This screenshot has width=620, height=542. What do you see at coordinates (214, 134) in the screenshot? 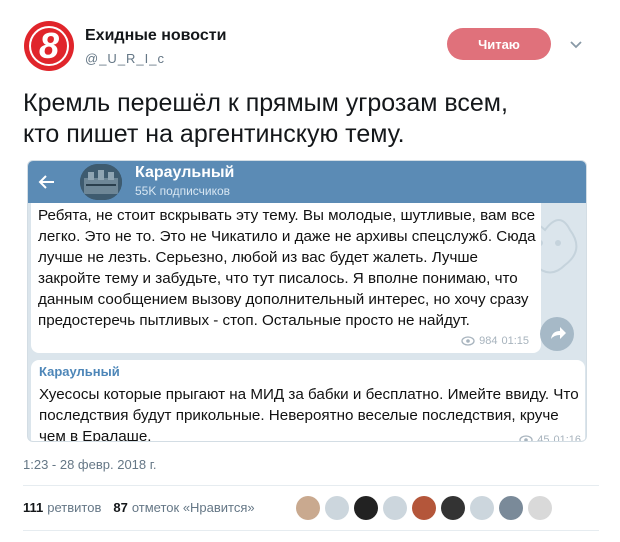
I see `tweet-text-line: кто пишет на аргентинскую тему.` at bounding box center [214, 134].